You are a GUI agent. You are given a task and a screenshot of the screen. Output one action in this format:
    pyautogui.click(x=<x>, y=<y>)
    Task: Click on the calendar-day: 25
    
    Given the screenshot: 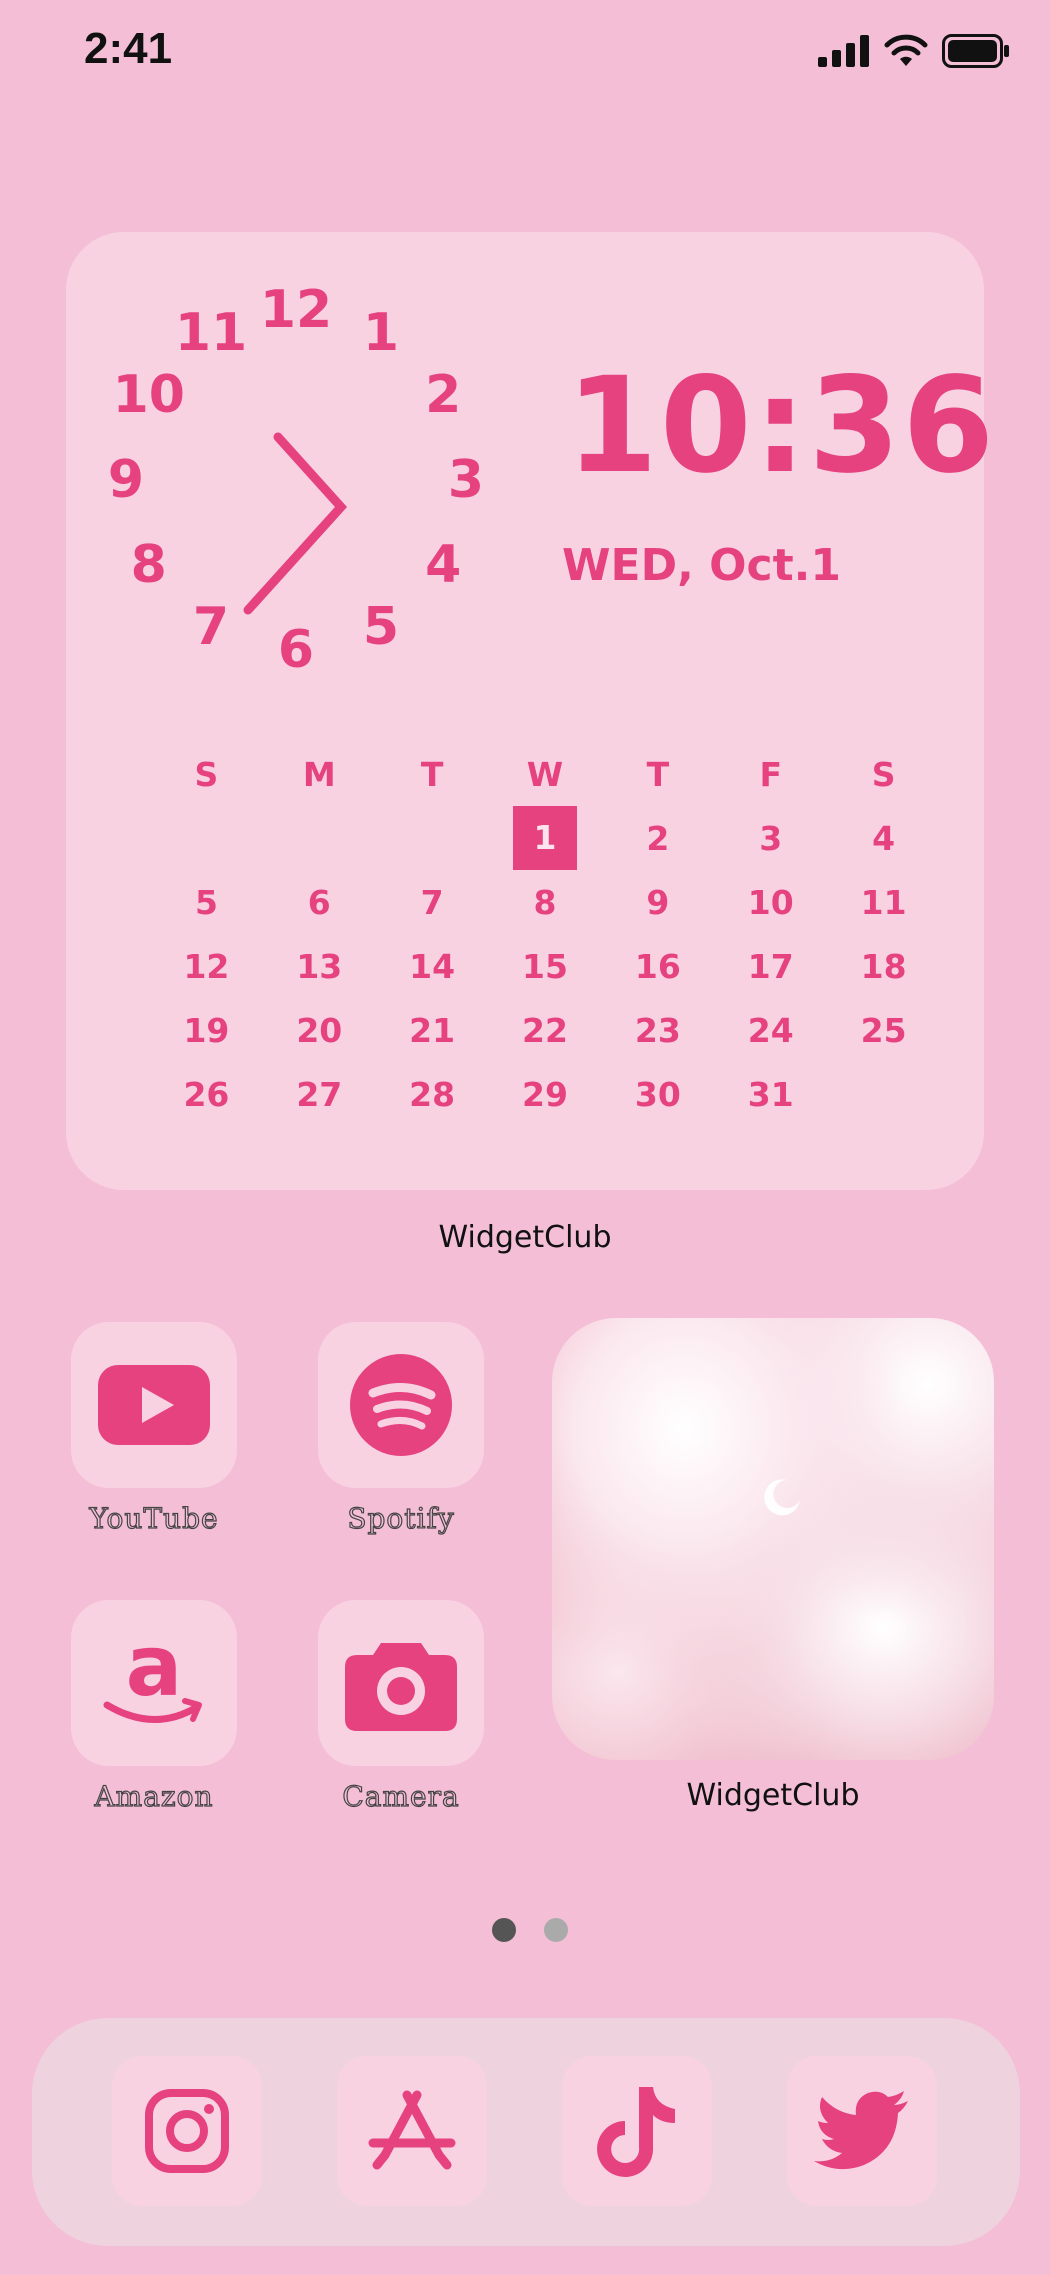 What is the action you would take?
    pyautogui.click(x=883, y=1030)
    